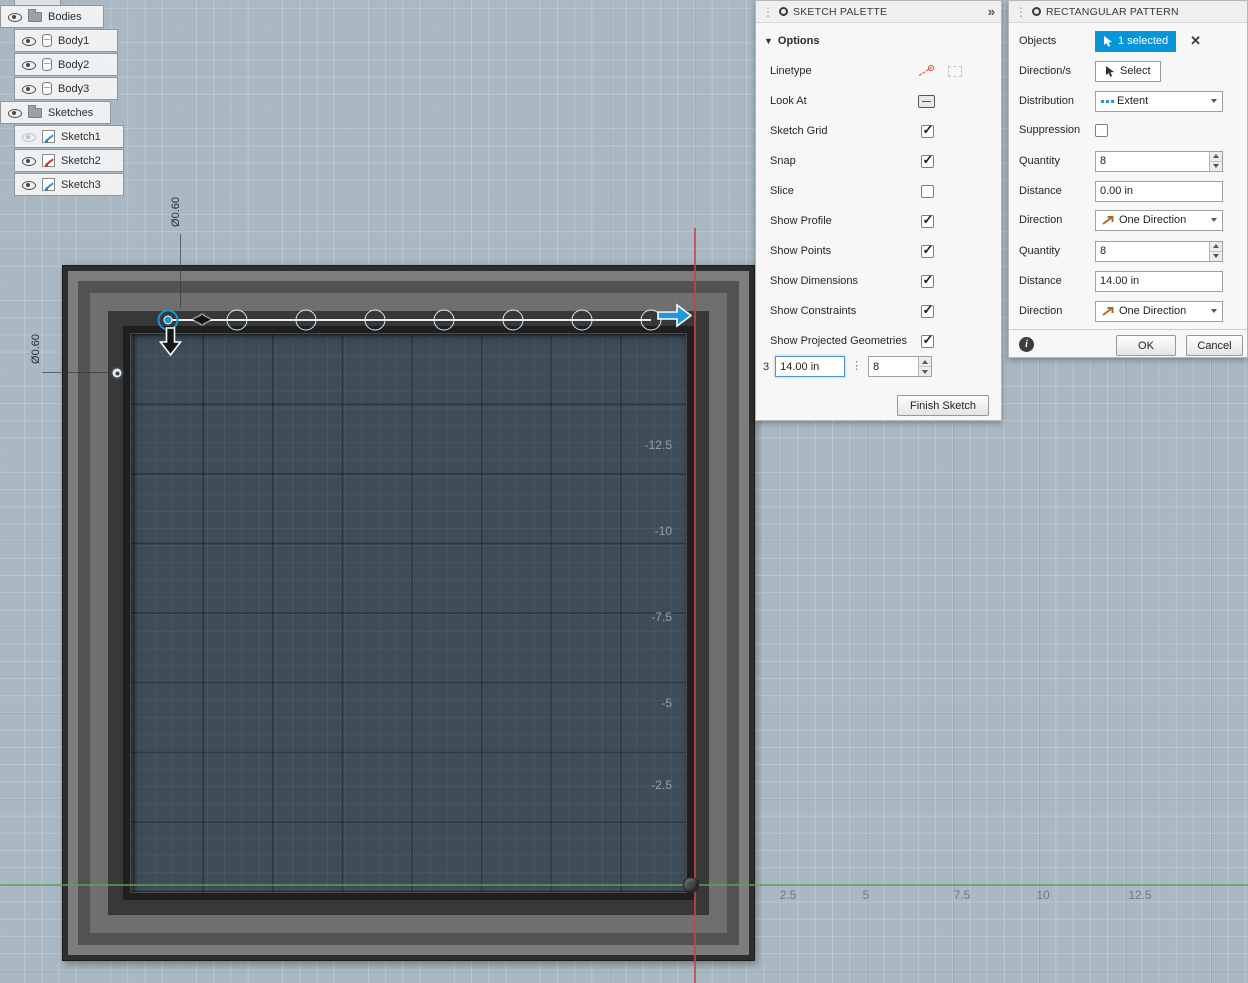  Describe the element at coordinates (927, 220) in the screenshot. I see `show-profile-checkbox` at that location.